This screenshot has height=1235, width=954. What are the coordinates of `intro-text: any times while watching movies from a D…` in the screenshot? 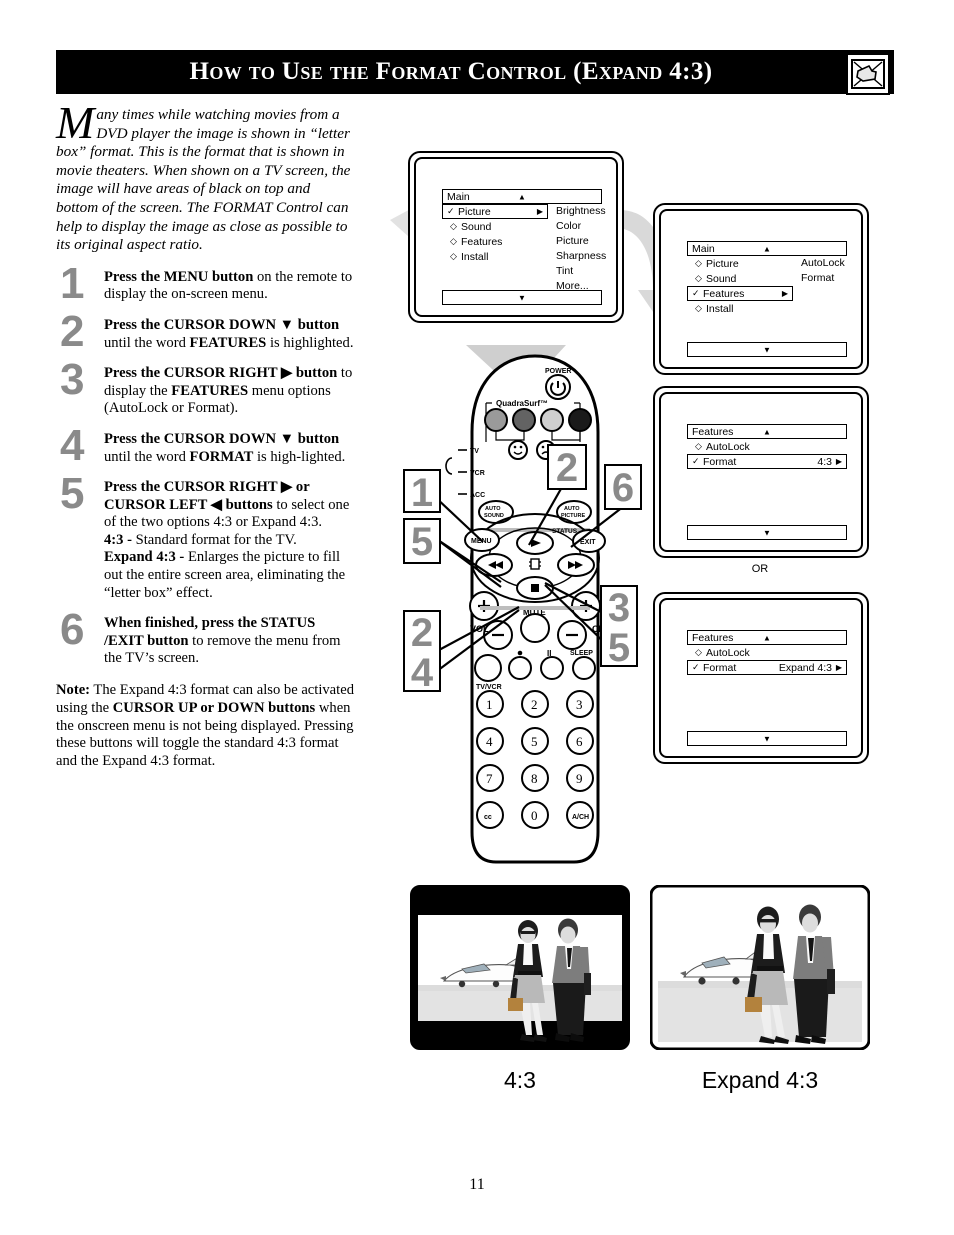 It's located at (203, 180).